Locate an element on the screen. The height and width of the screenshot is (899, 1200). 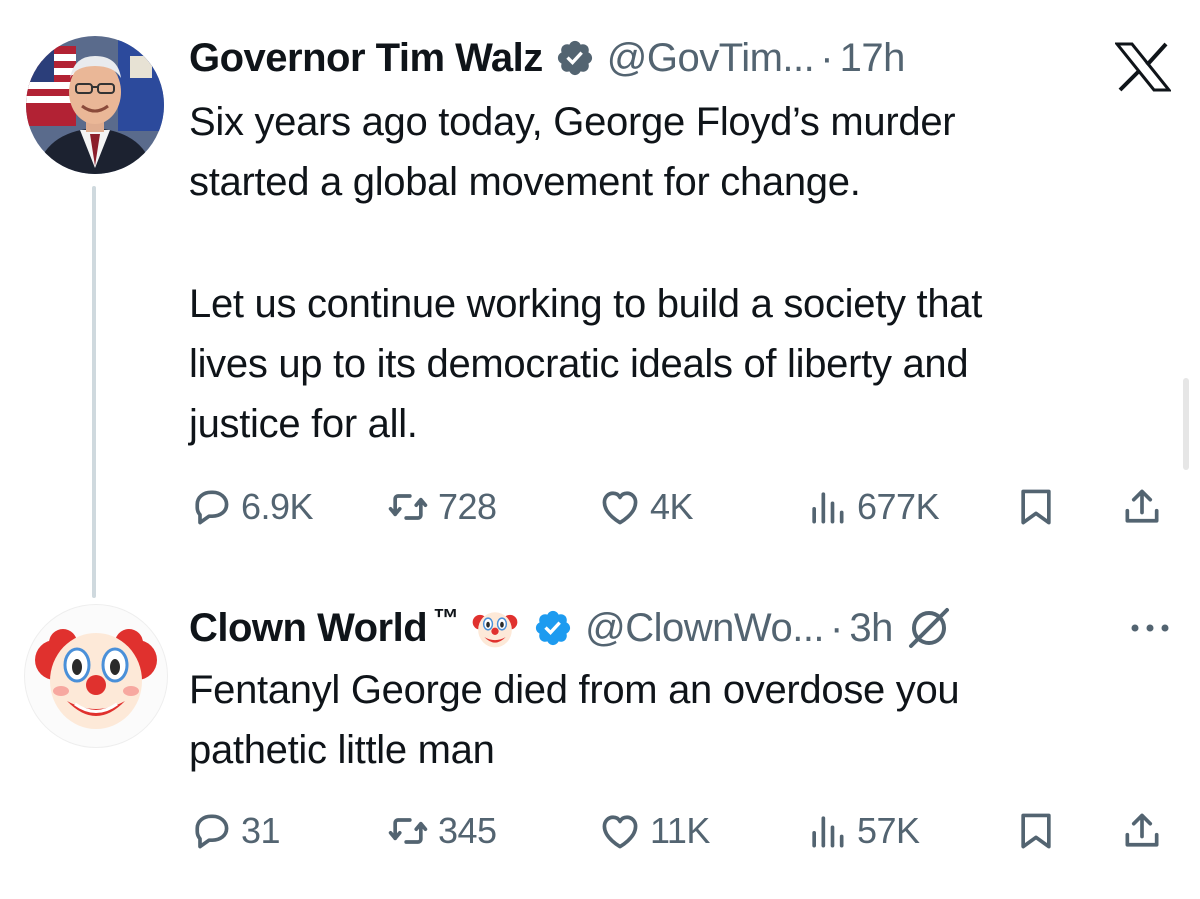
tweet1-timestamp: 17h is located at coordinates (873, 58).